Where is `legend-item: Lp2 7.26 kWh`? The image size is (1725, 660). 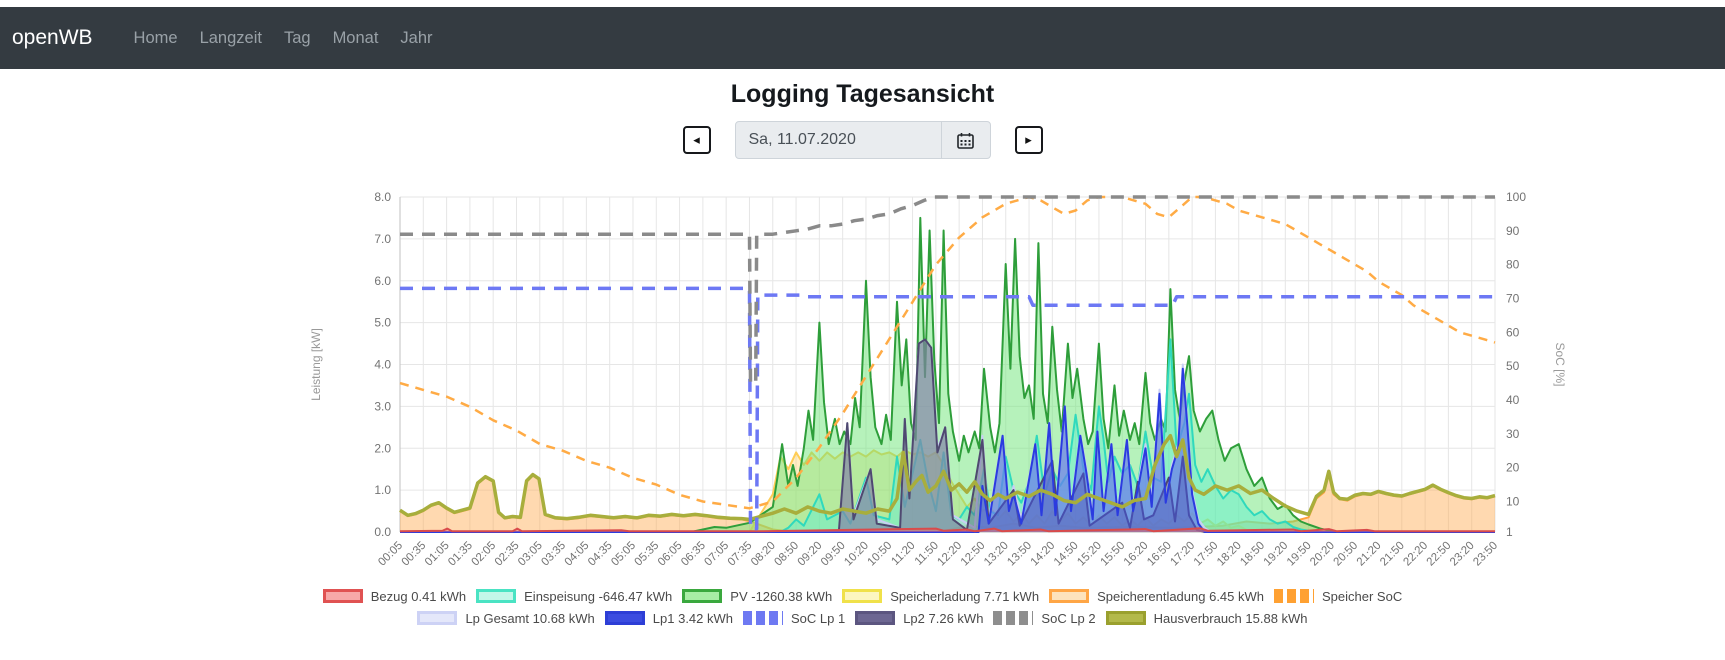
legend-item: Lp2 7.26 kWh is located at coordinates (919, 618).